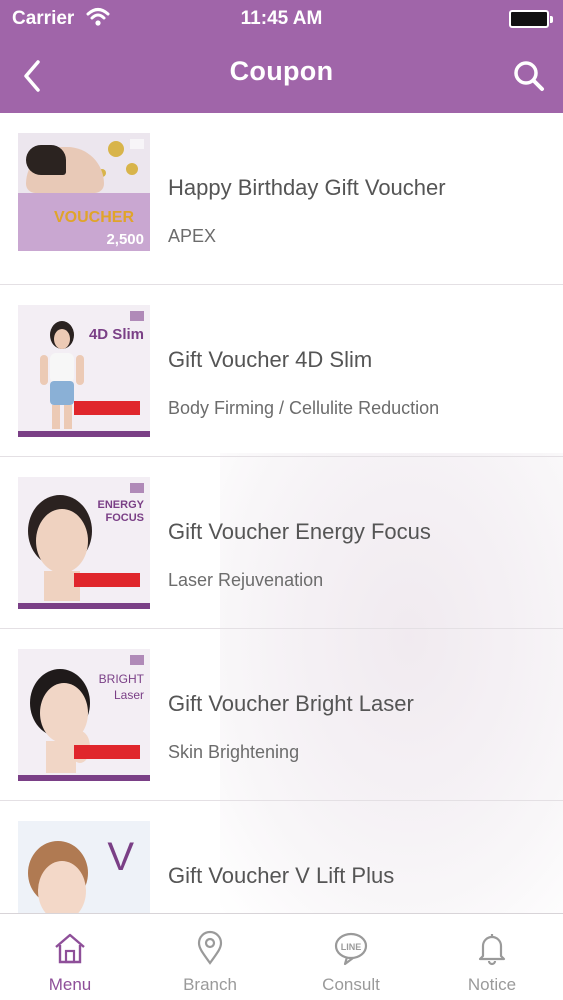 The width and height of the screenshot is (563, 1000). I want to click on tab-label: Consult, so click(351, 984).